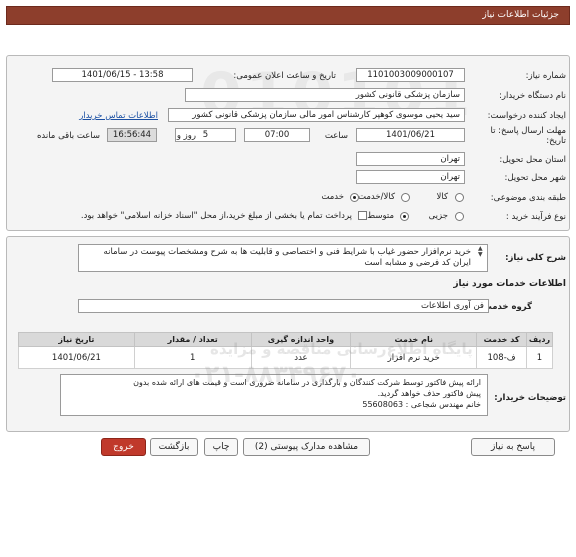 This screenshot has width=576, height=557. I want to click on remaining-time-label: ساعت باقی مانده, so click(68, 136).